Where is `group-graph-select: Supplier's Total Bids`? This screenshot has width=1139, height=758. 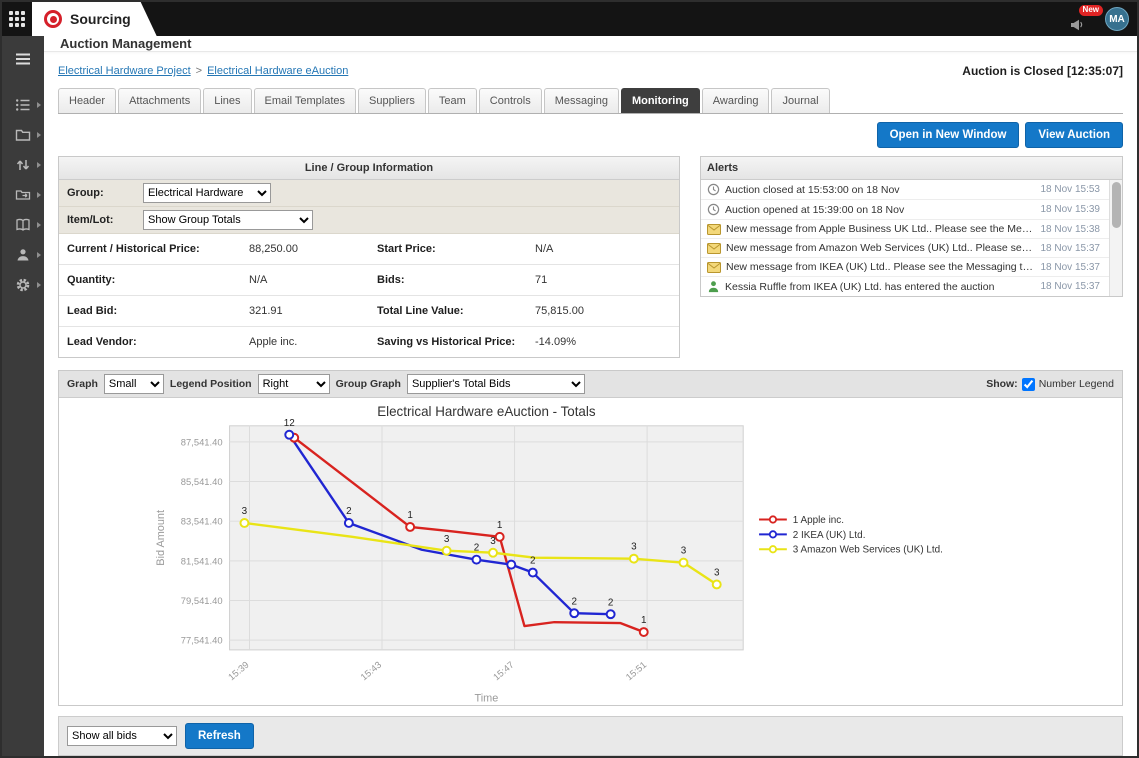
group-graph-select: Supplier's Total Bids is located at coordinates (495, 384).